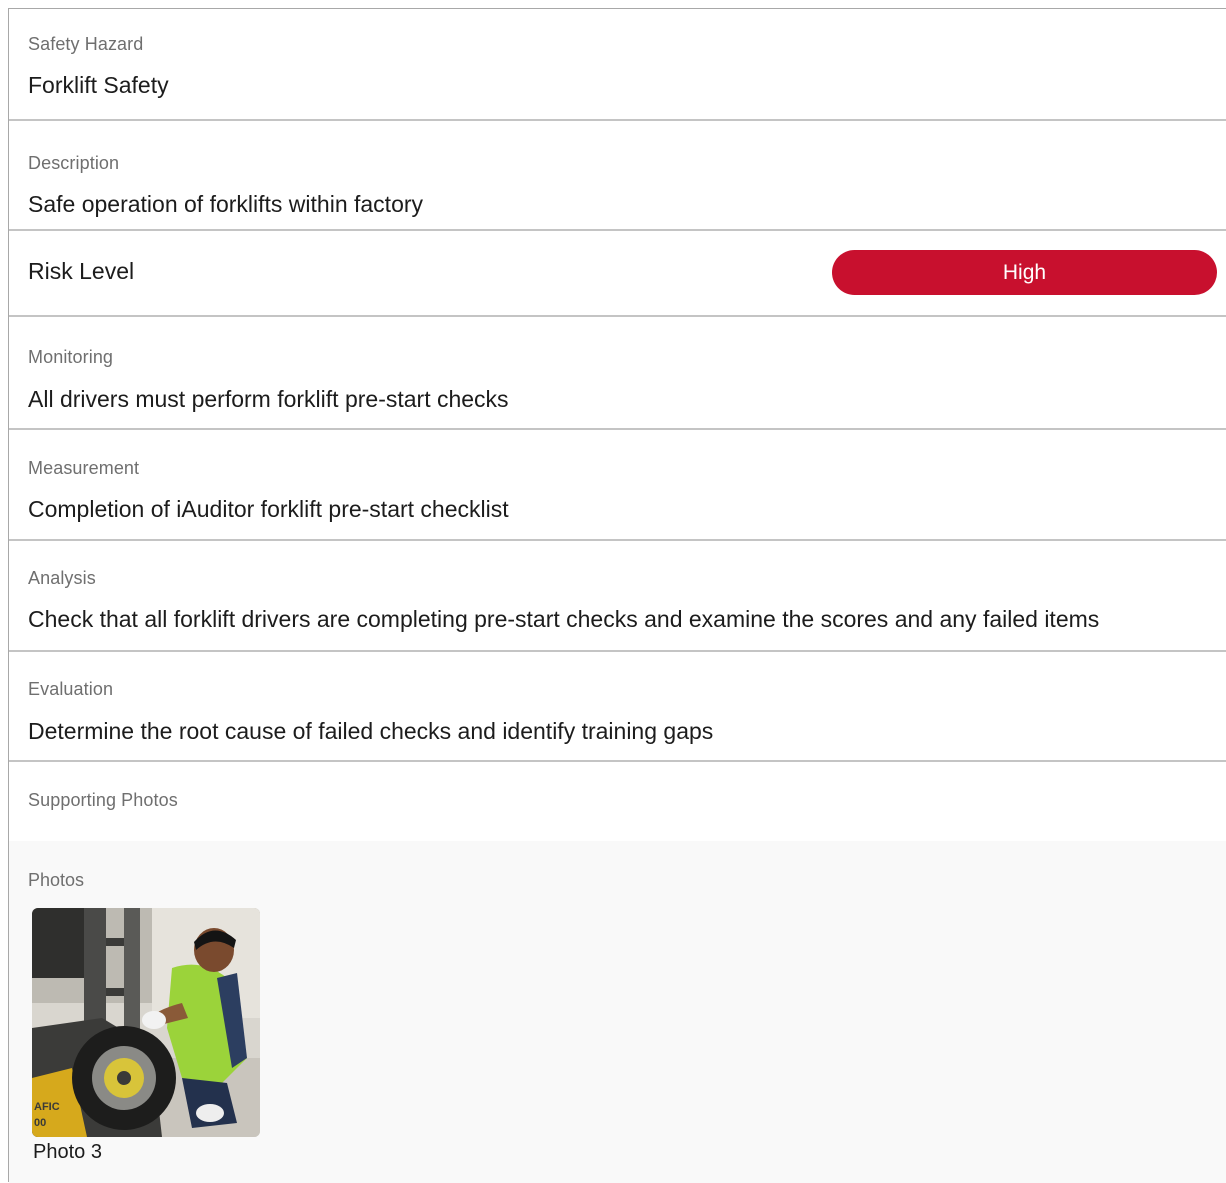  I want to click on field-label: Supporting Photos, so click(103, 800).